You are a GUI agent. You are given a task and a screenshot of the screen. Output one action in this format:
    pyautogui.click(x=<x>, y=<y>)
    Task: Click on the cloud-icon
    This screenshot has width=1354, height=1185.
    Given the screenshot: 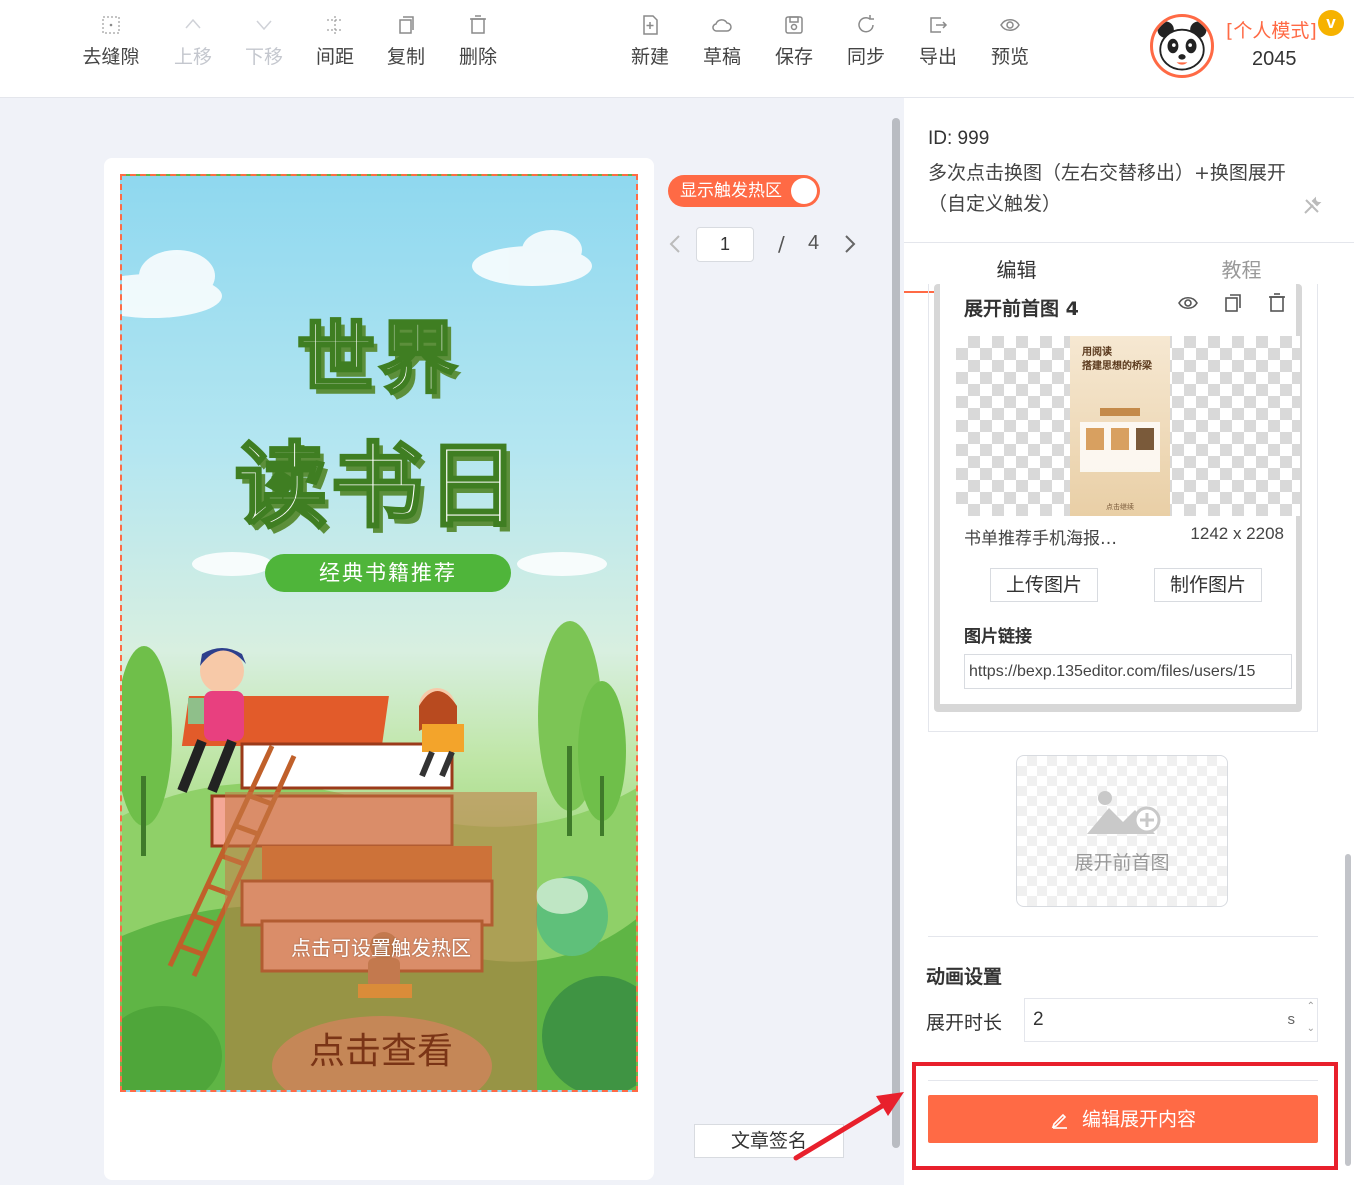 What is the action you would take?
    pyautogui.click(x=722, y=28)
    